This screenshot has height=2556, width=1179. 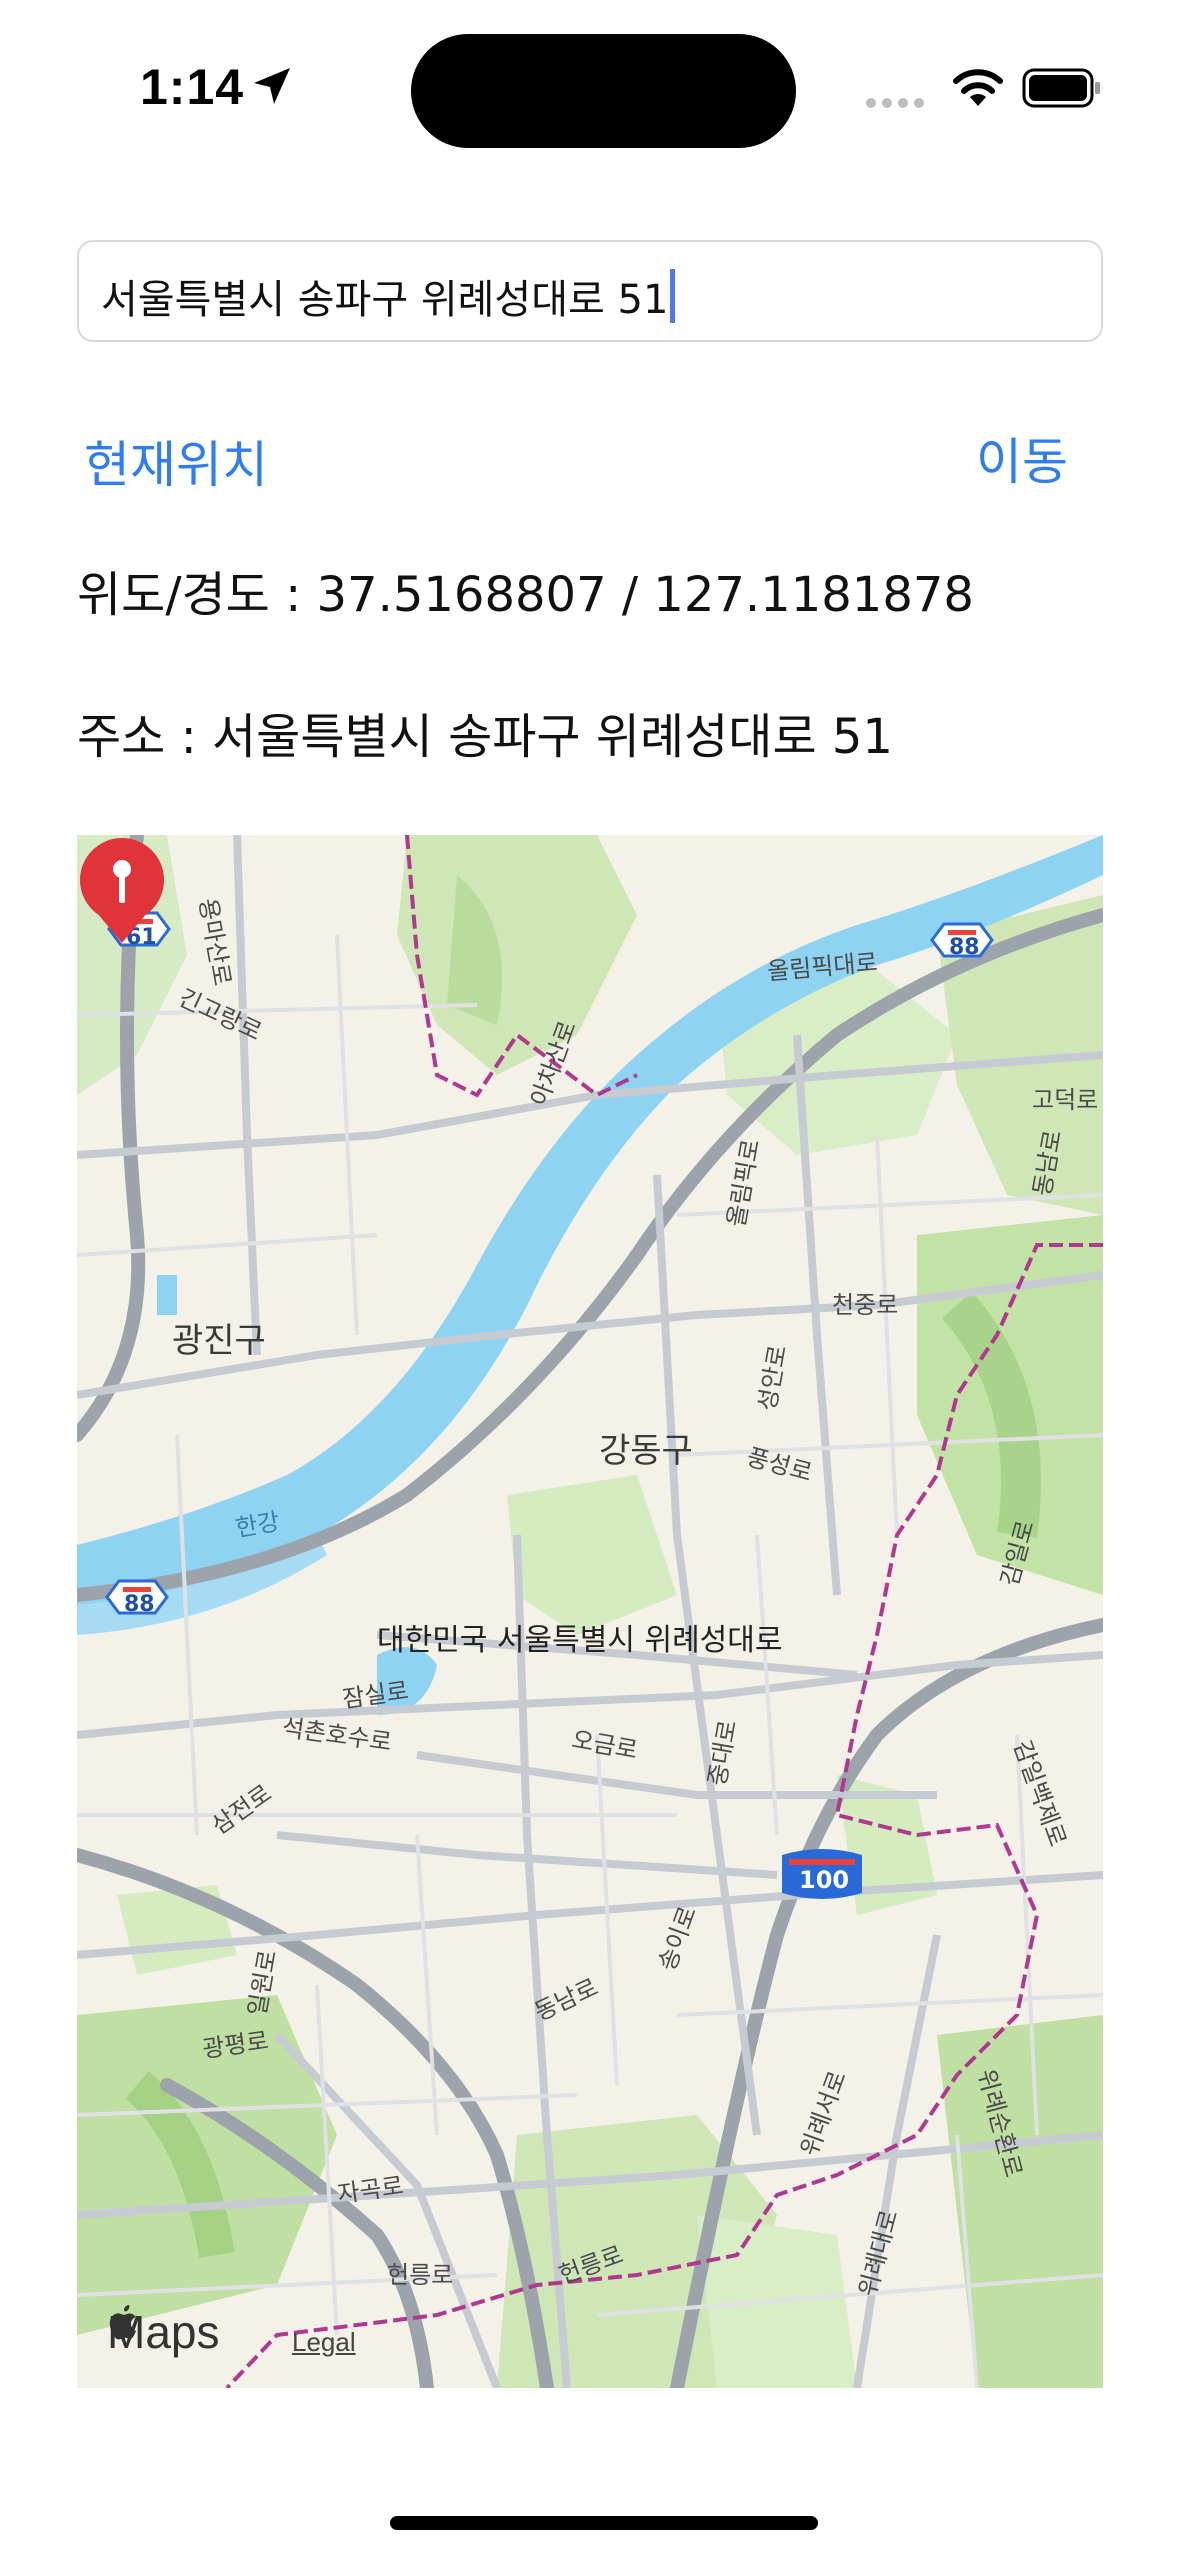 What do you see at coordinates (122, 2322) in the screenshot?
I see `apple-logo-icon` at bounding box center [122, 2322].